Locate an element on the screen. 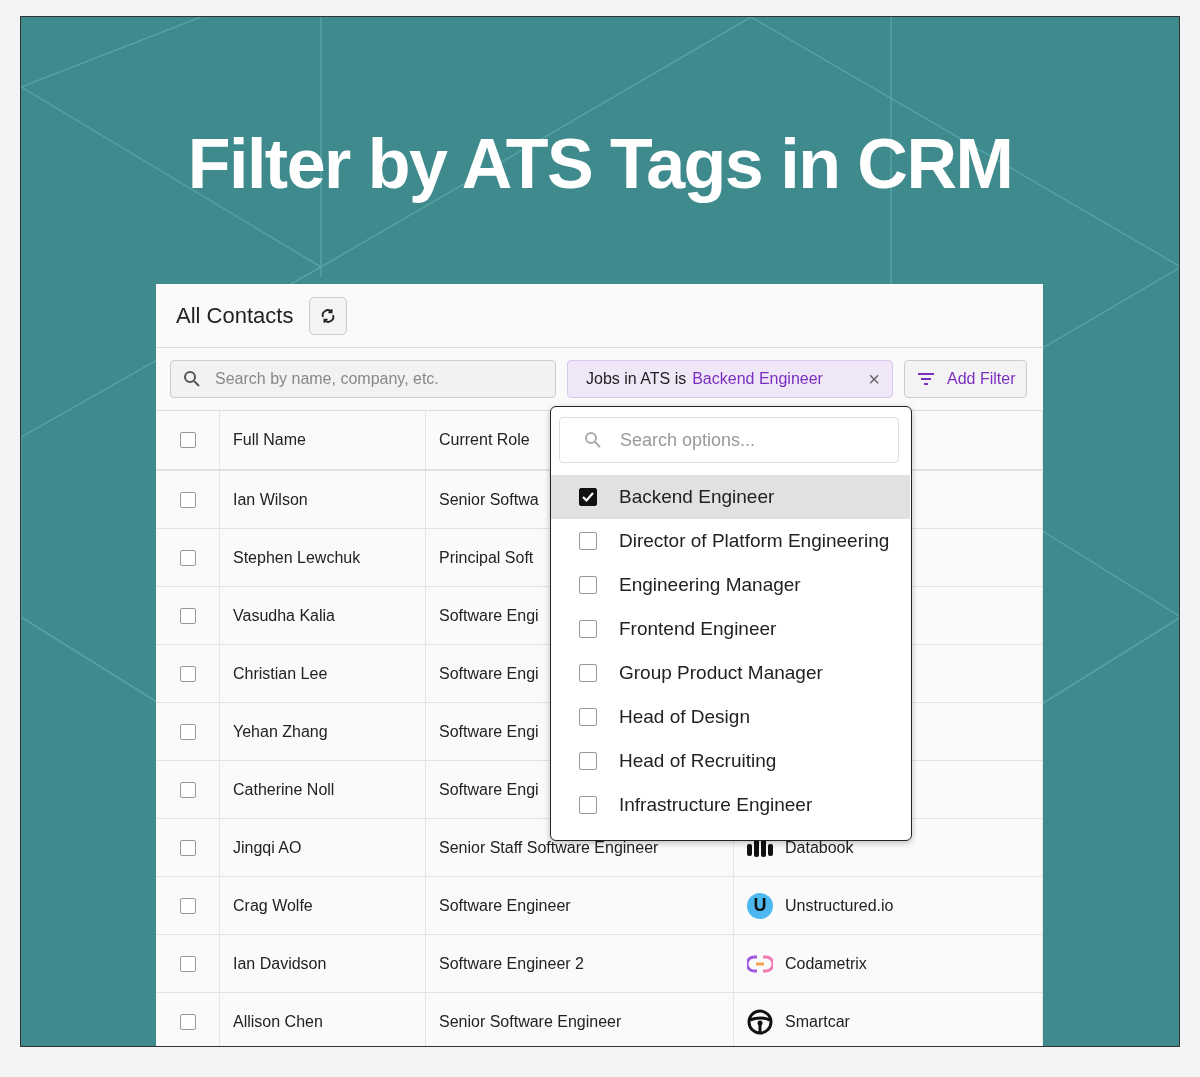 The image size is (1200, 1077). search-box: Search by name, company, etc. is located at coordinates (363, 379).